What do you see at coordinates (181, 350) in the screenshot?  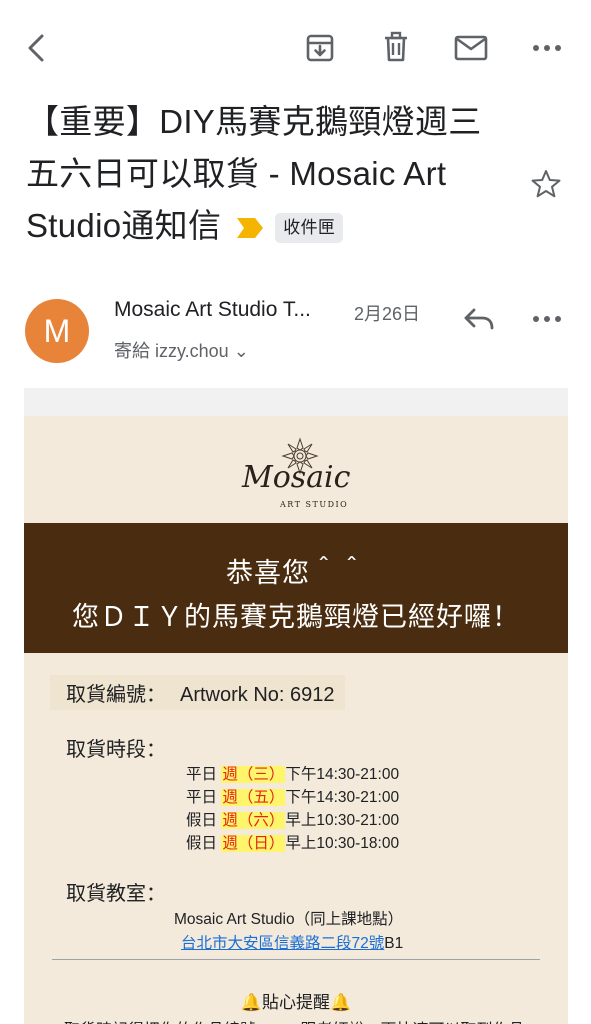 I see `recipient-details: 寄給 izzy.chou ⌄` at bounding box center [181, 350].